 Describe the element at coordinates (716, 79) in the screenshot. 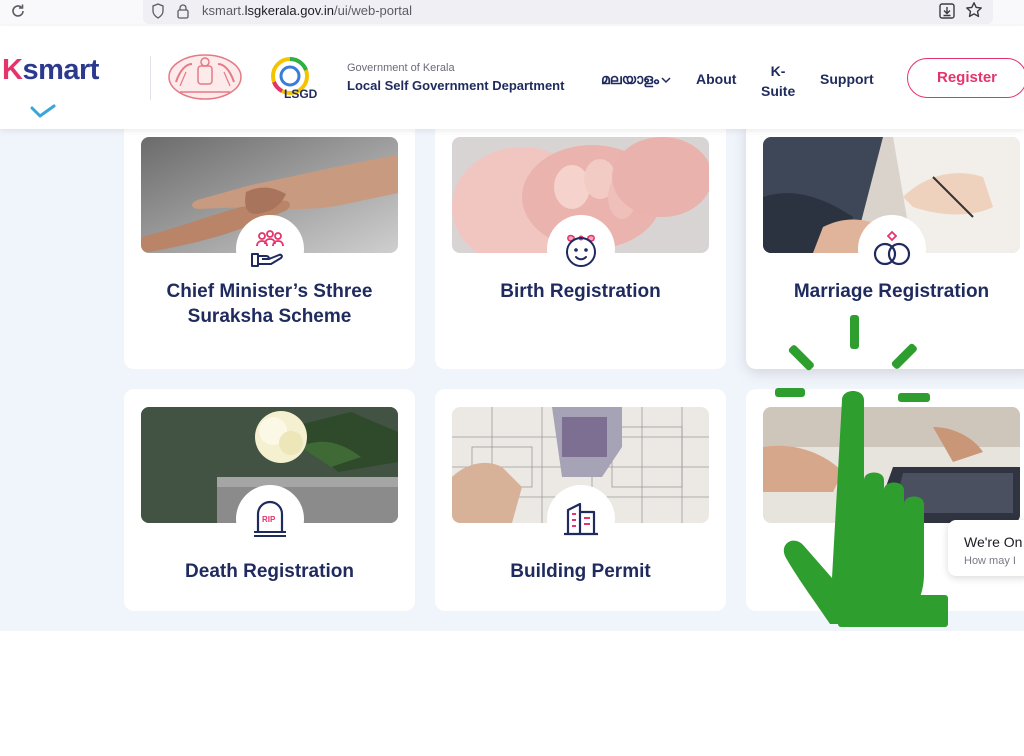

I see `nav-about: About` at that location.